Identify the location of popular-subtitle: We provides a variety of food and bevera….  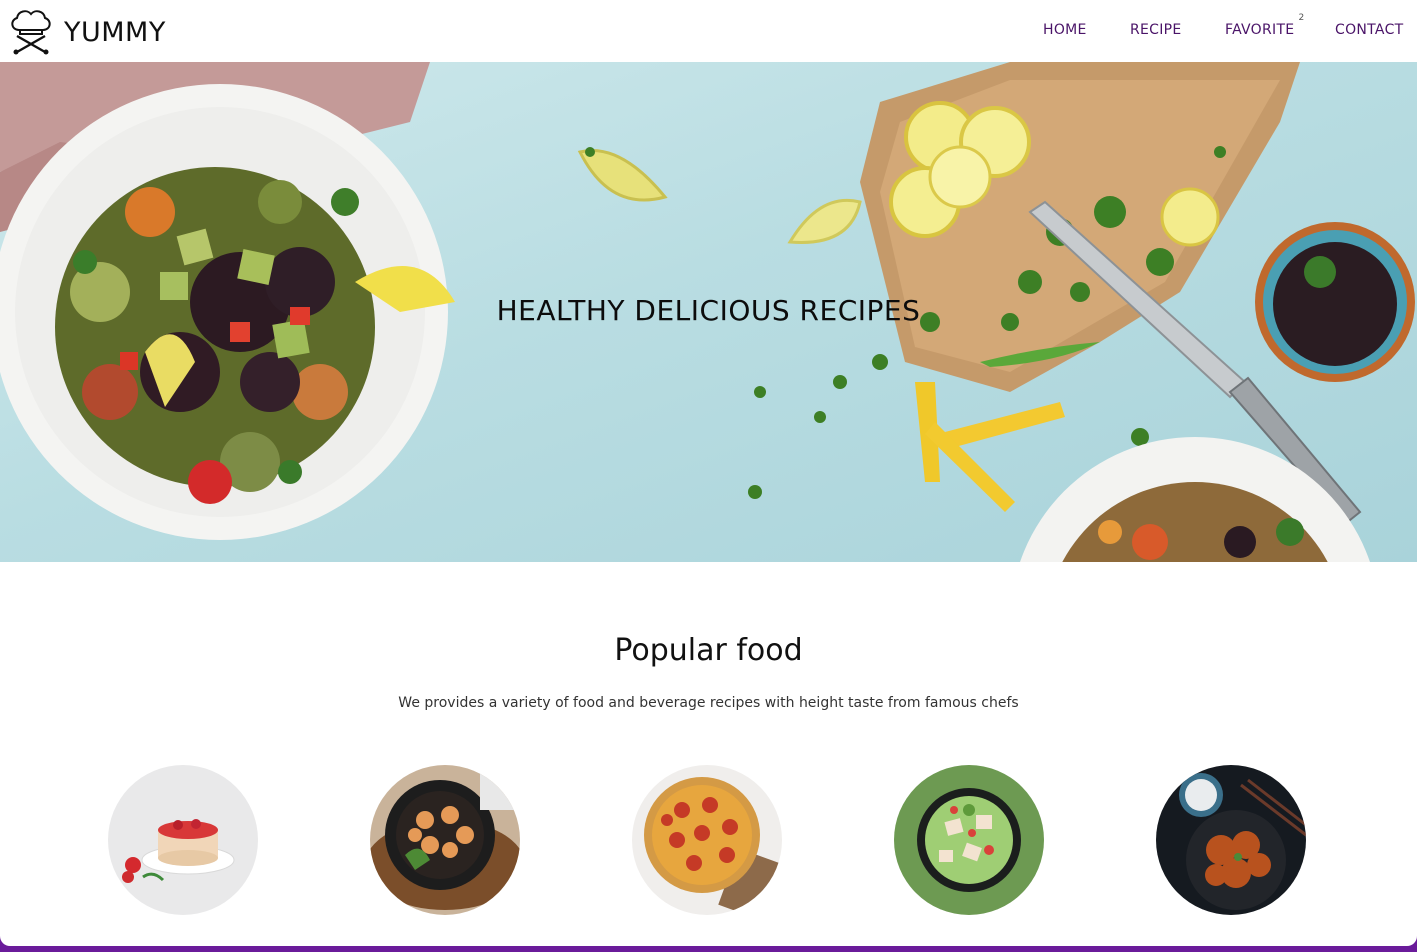
(708, 703).